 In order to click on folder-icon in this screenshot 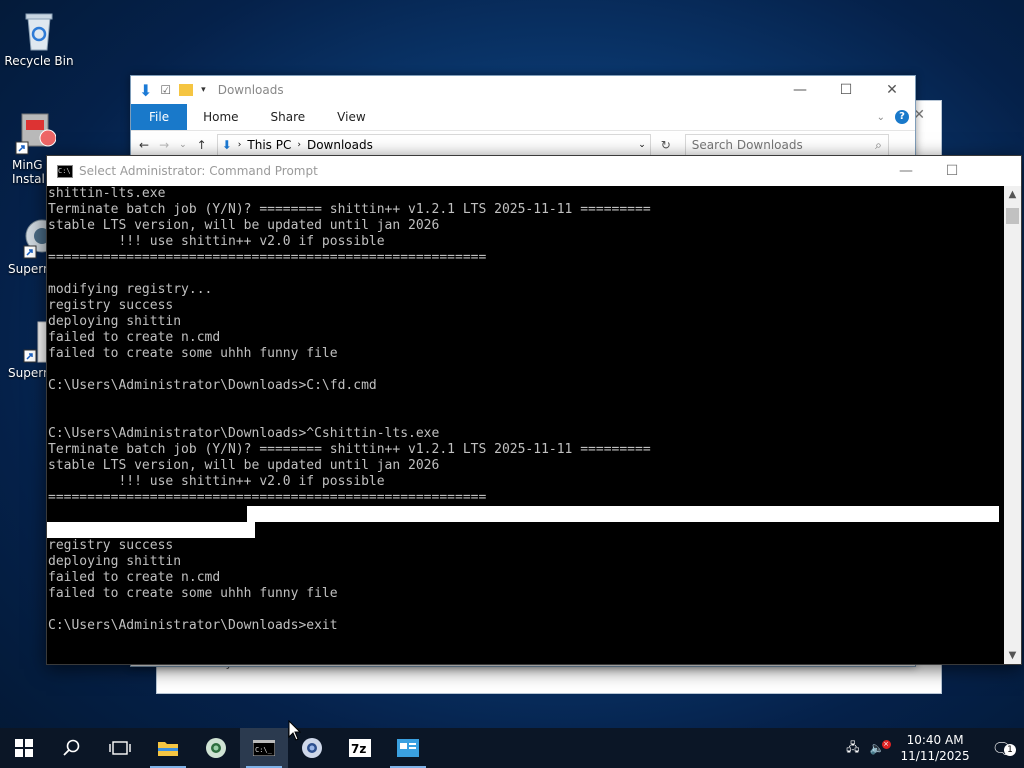, I will do `click(186, 90)`.